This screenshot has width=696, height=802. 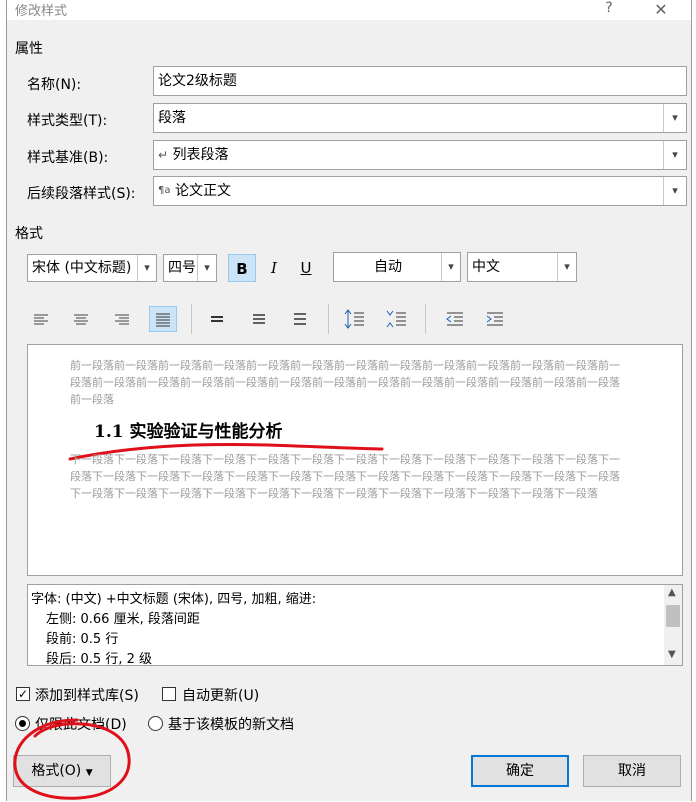 What do you see at coordinates (29, 49) in the screenshot?
I see `properties-section-label: 属性` at bounding box center [29, 49].